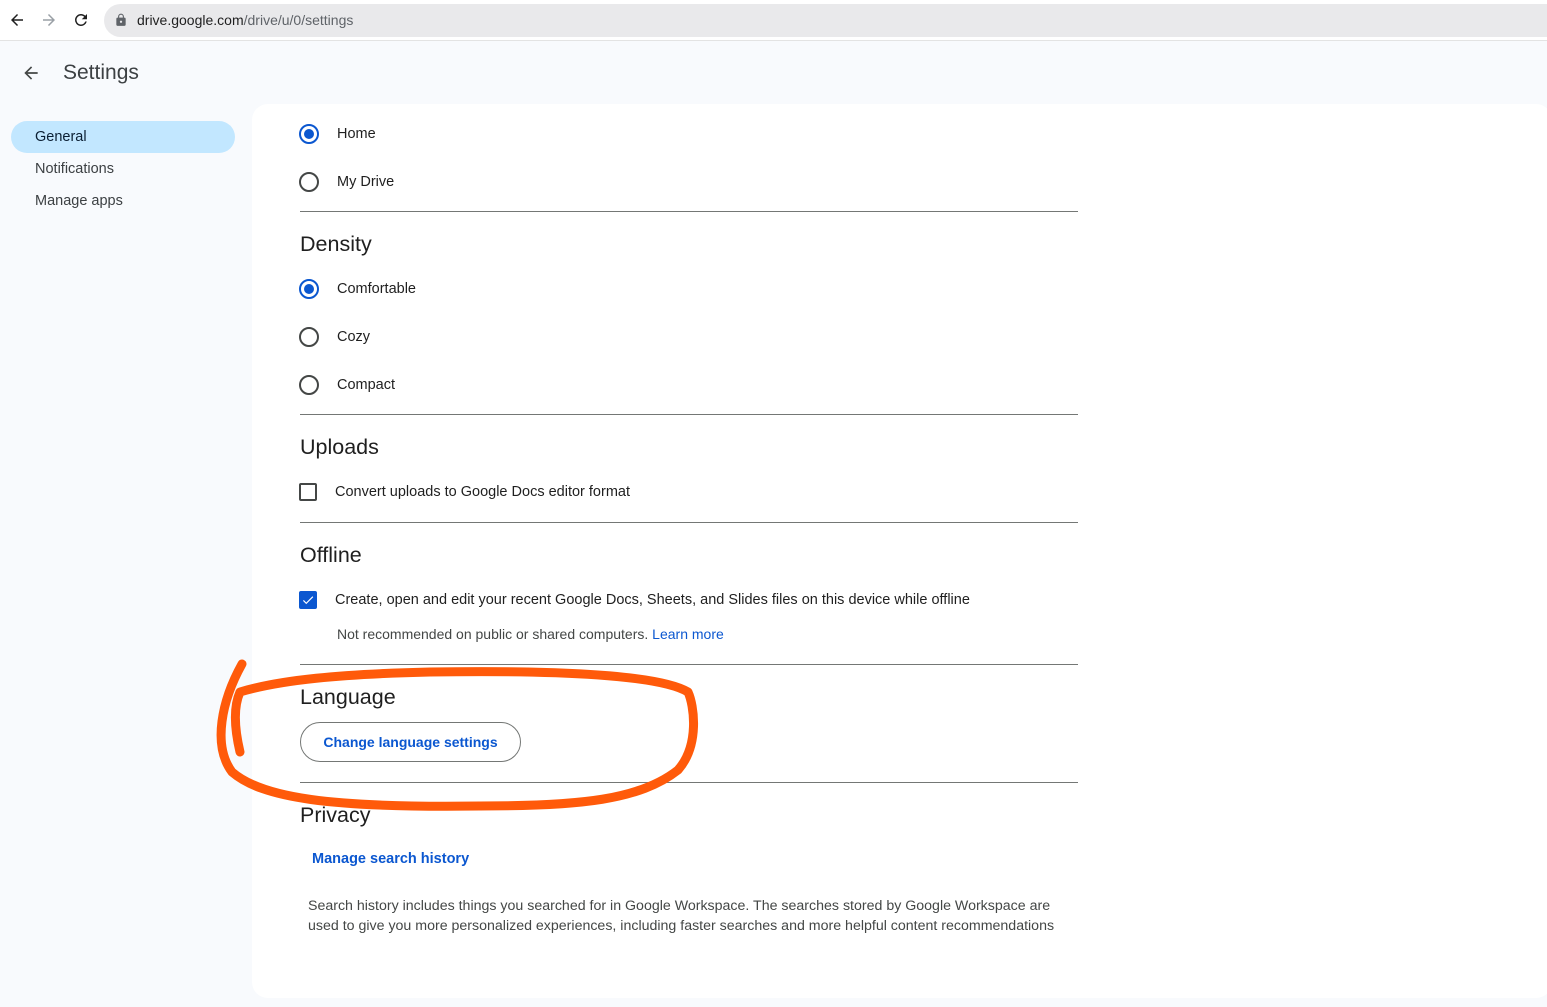  I want to click on start-page-option-my-drive: My Drive, so click(346, 182).